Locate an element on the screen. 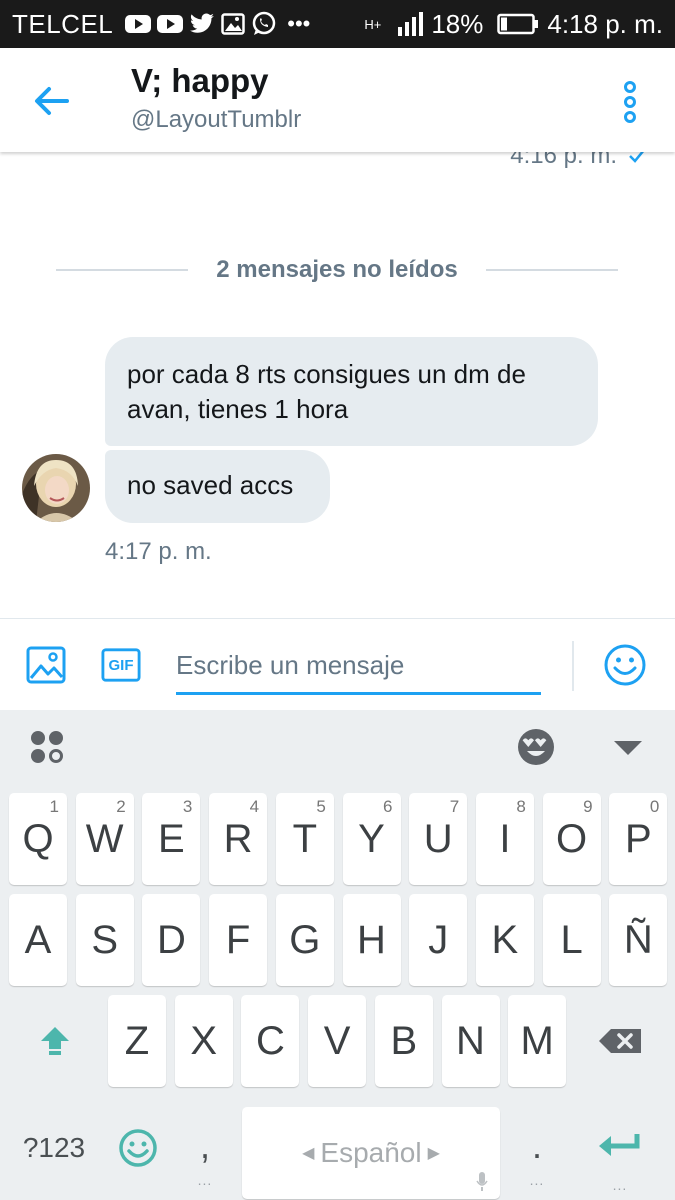 Image resolution: width=675 pixels, height=1200 pixels. key-k: K is located at coordinates (504, 940).